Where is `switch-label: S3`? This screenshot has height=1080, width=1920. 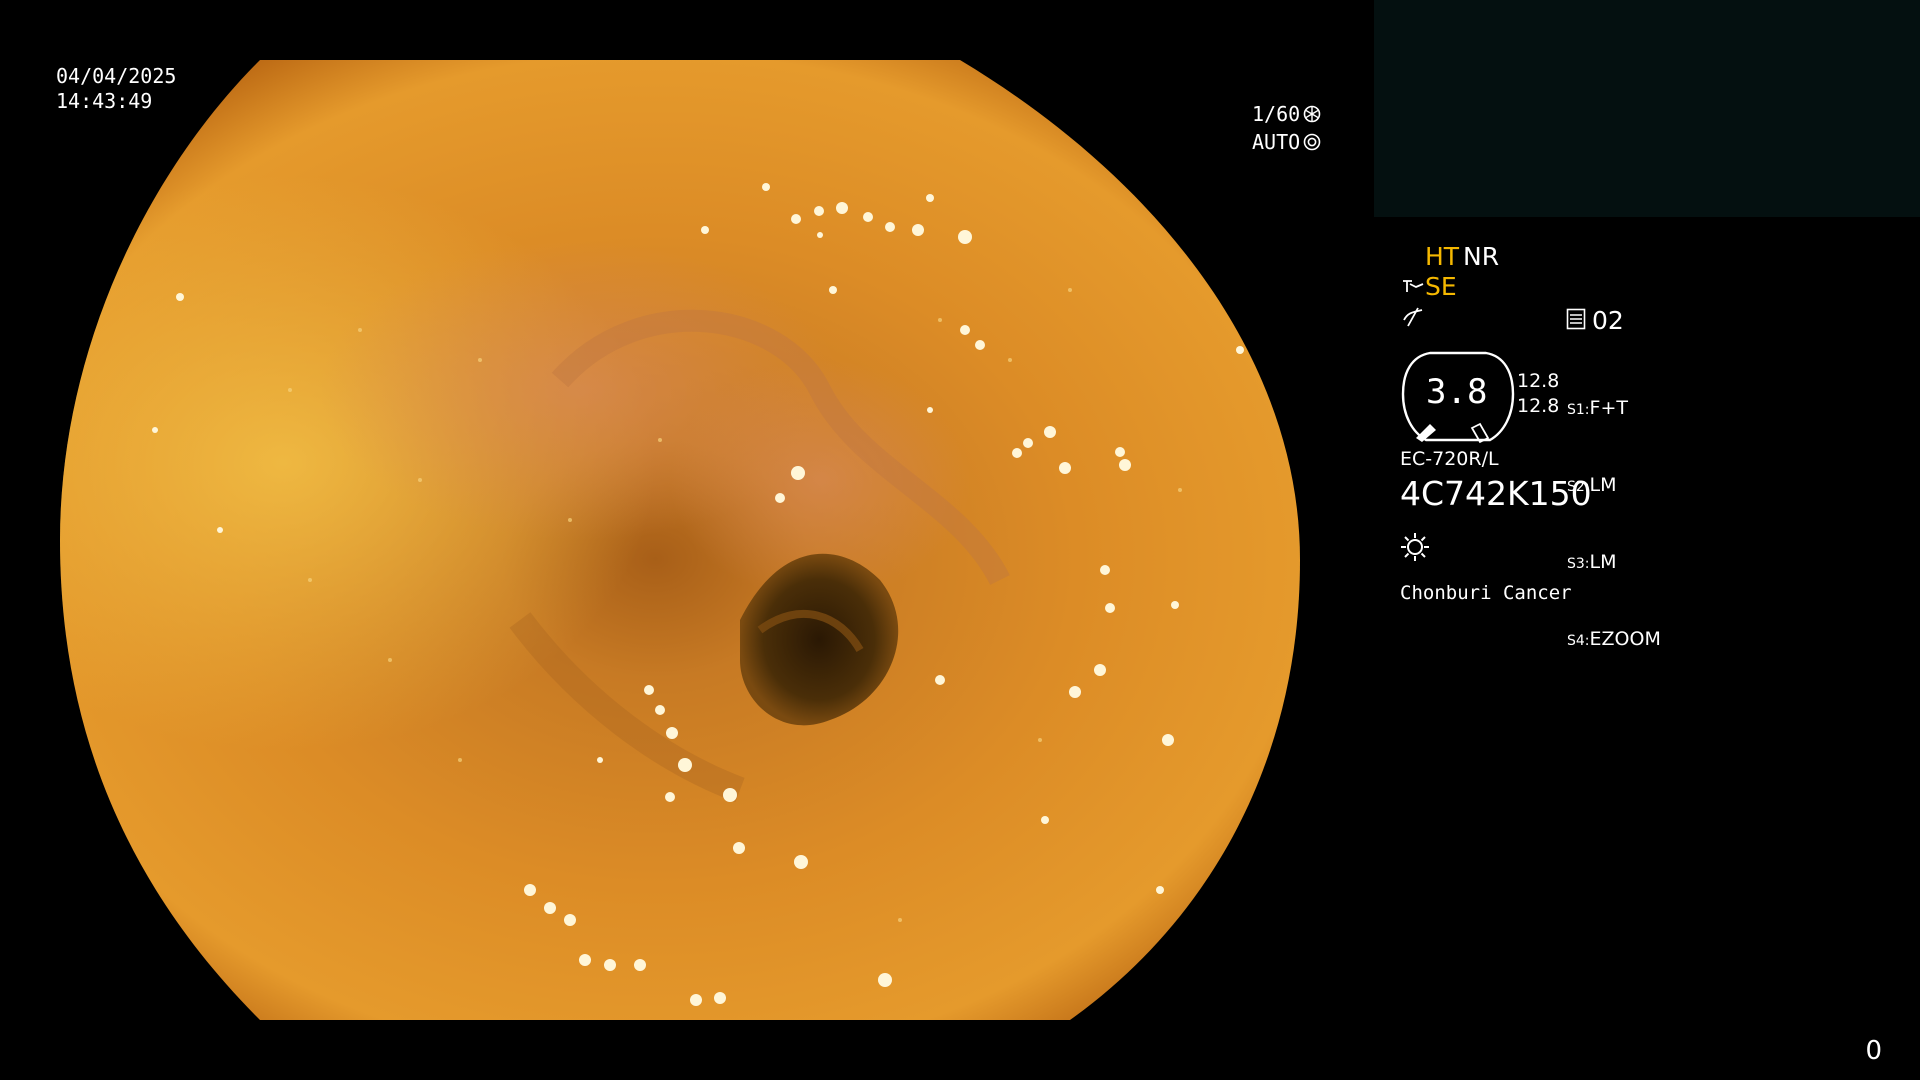
switch-label: S3 is located at coordinates (1576, 564).